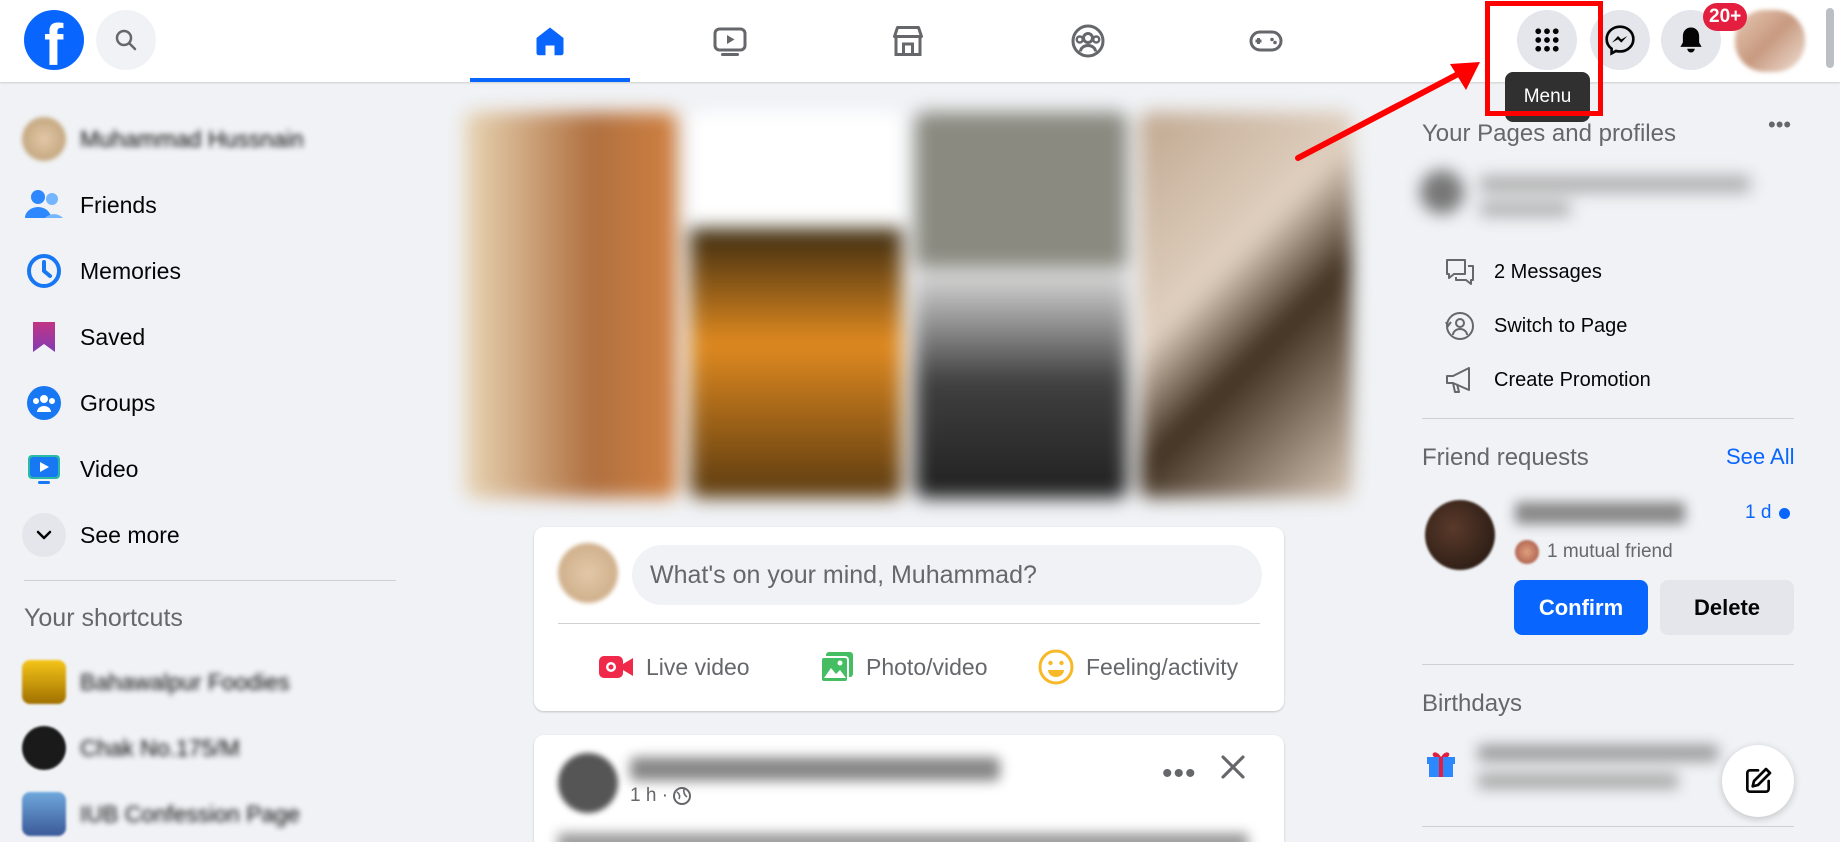  Describe the element at coordinates (192, 138) in the screenshot. I see `profile-name: Muhammad Hussnain` at that location.